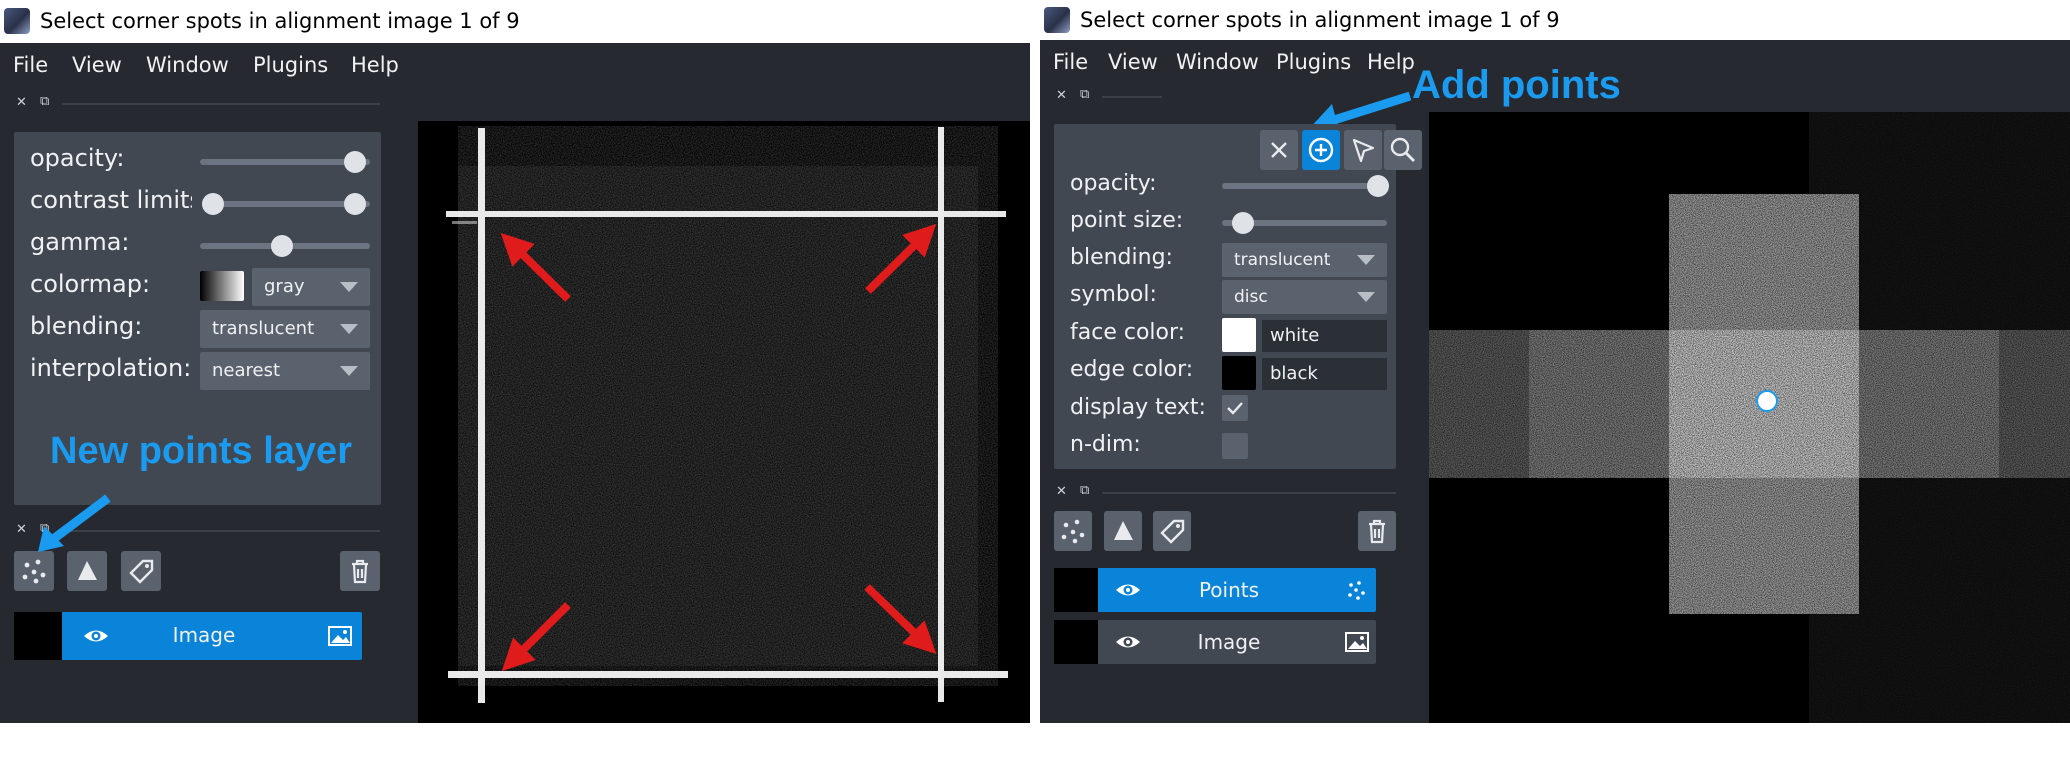 This screenshot has width=2070, height=778. What do you see at coordinates (222, 286) in the screenshot?
I see `colormap-preview` at bounding box center [222, 286].